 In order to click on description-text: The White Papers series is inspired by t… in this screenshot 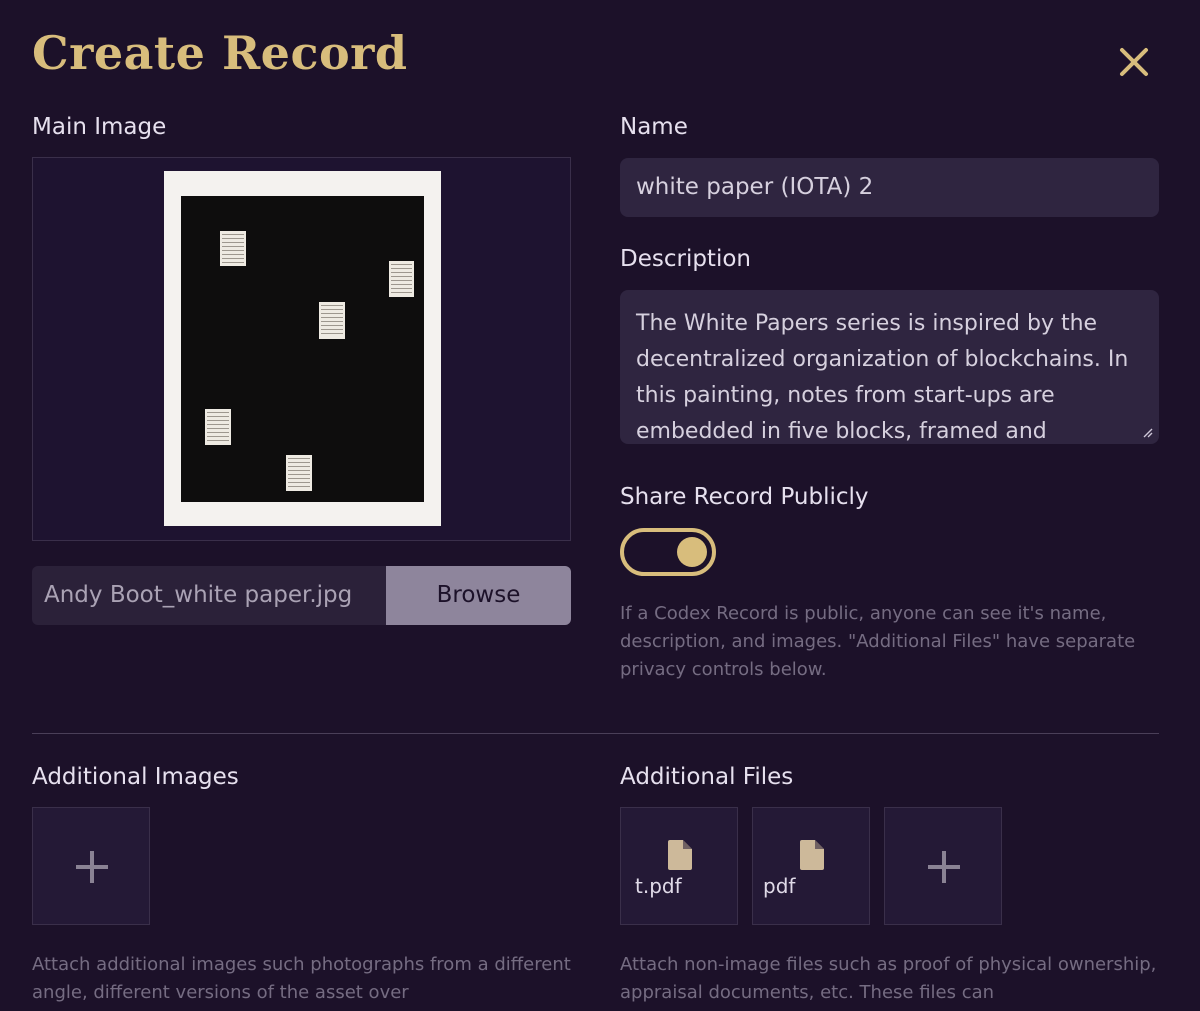, I will do `click(882, 377)`.